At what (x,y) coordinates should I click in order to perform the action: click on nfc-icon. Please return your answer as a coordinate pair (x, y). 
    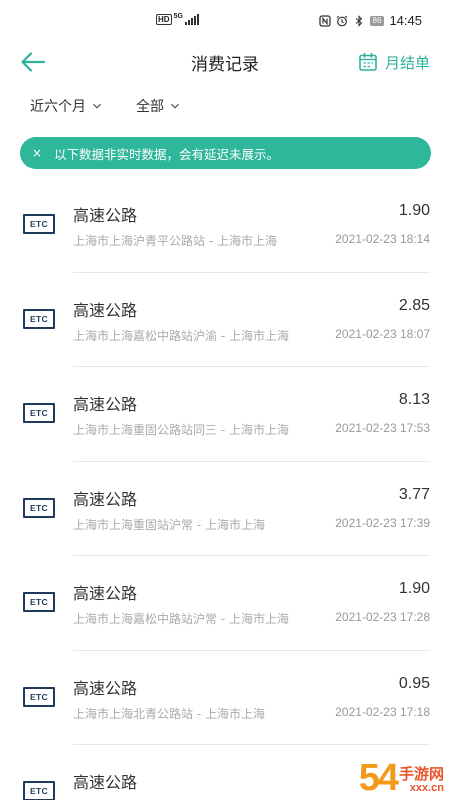
    Looking at the image, I should click on (324, 20).